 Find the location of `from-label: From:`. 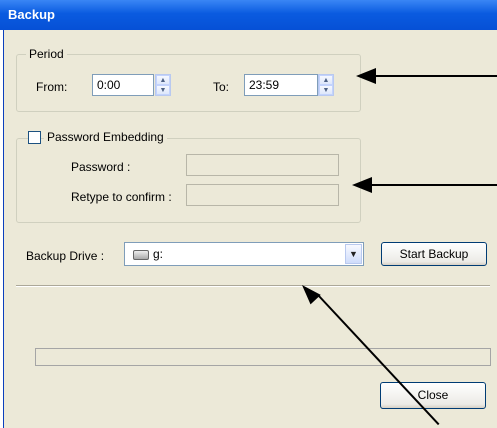

from-label: From: is located at coordinates (52, 87).